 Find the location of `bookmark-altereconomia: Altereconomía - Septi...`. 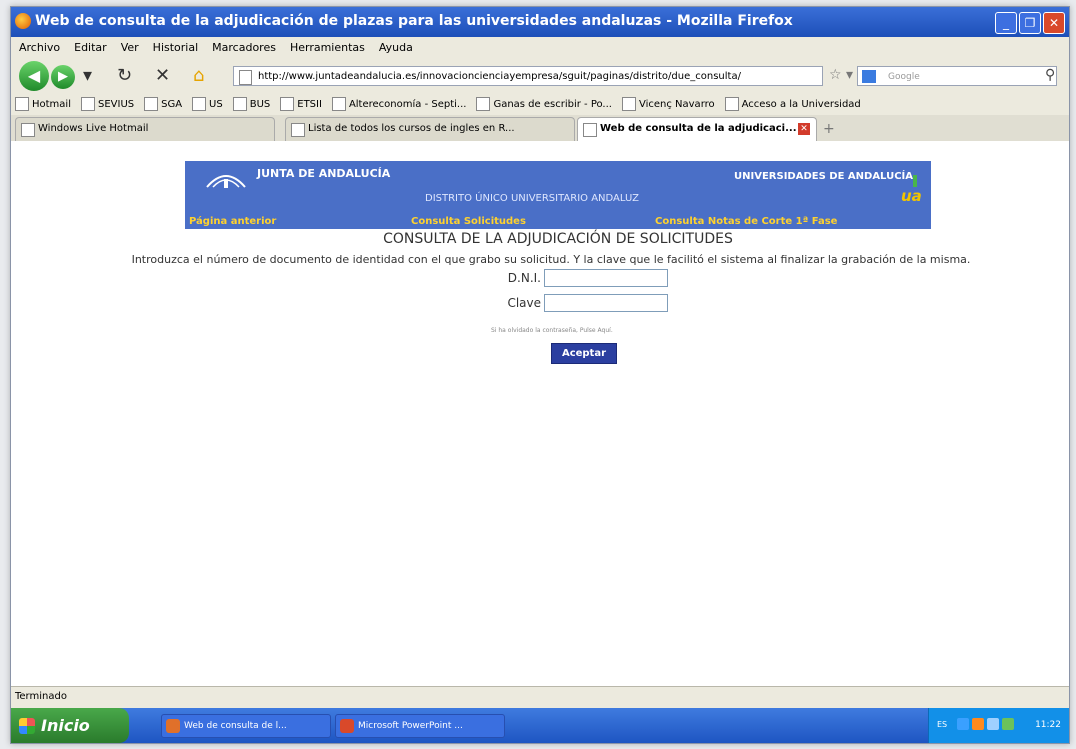

bookmark-altereconomia: Altereconomía - Septi... is located at coordinates (399, 104).